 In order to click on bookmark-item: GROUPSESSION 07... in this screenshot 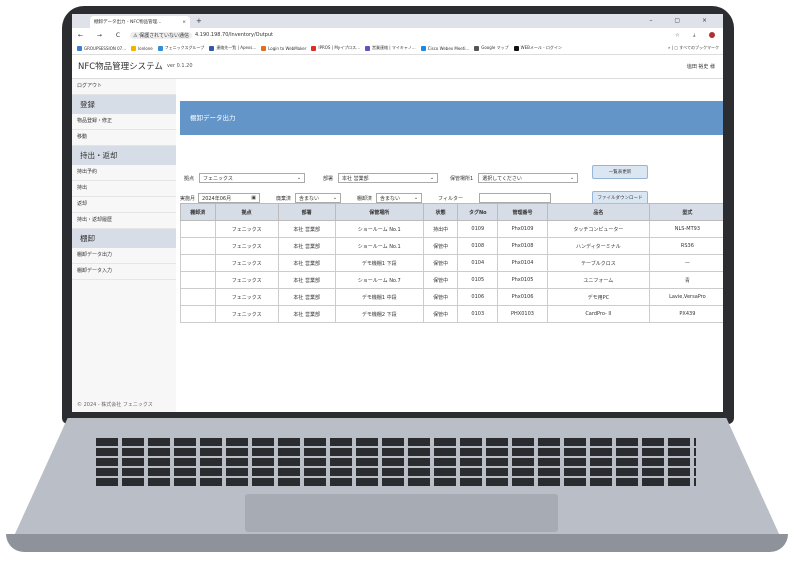, I will do `click(101, 48)`.